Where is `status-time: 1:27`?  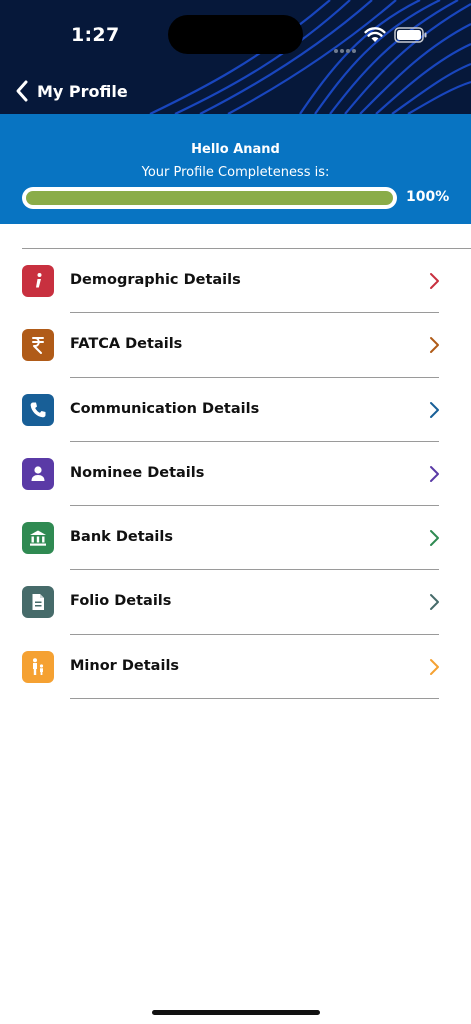
status-time: 1:27 is located at coordinates (95, 35).